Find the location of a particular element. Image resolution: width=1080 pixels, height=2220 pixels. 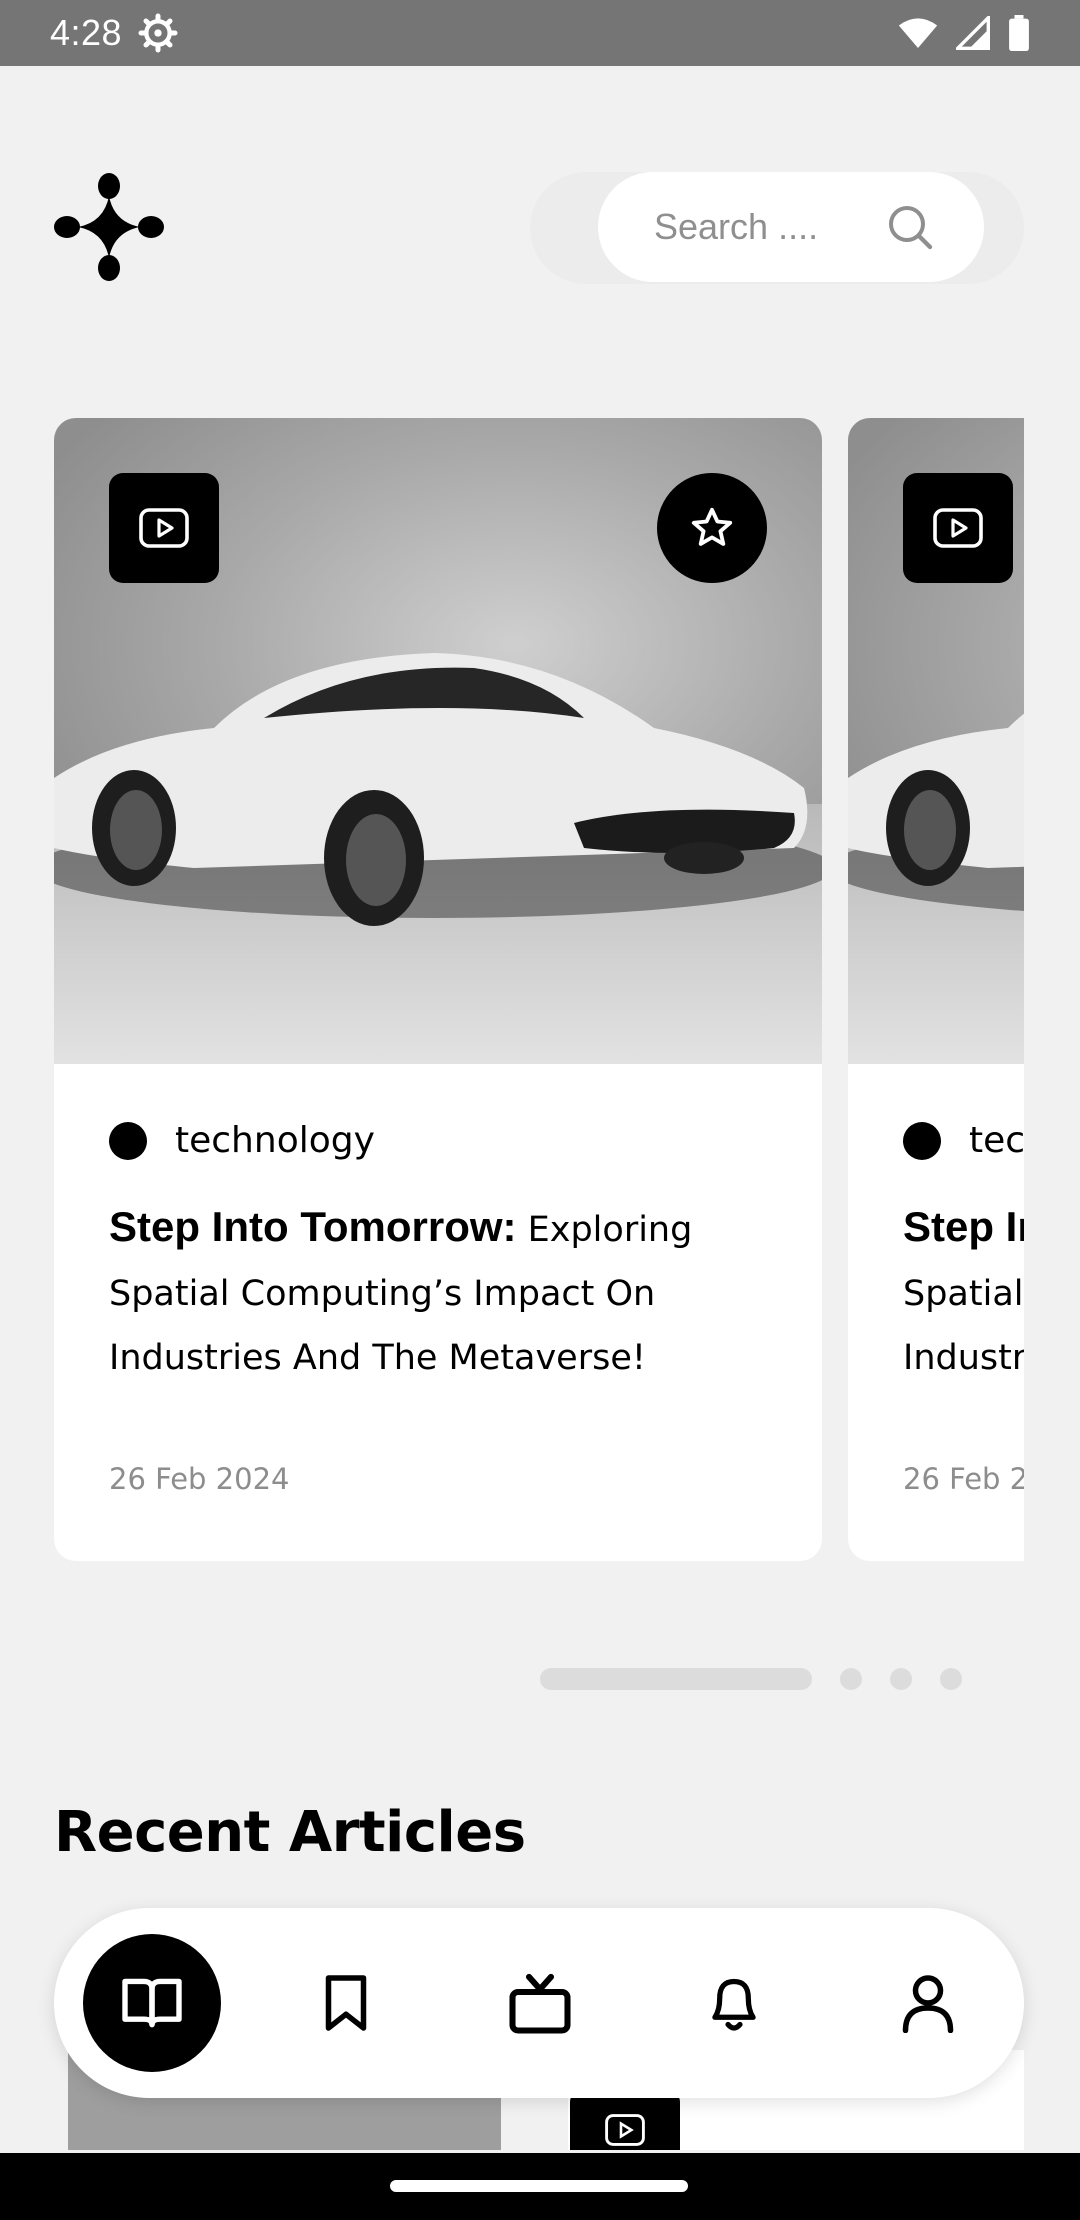

category-label: tec is located at coordinates (996, 1140).